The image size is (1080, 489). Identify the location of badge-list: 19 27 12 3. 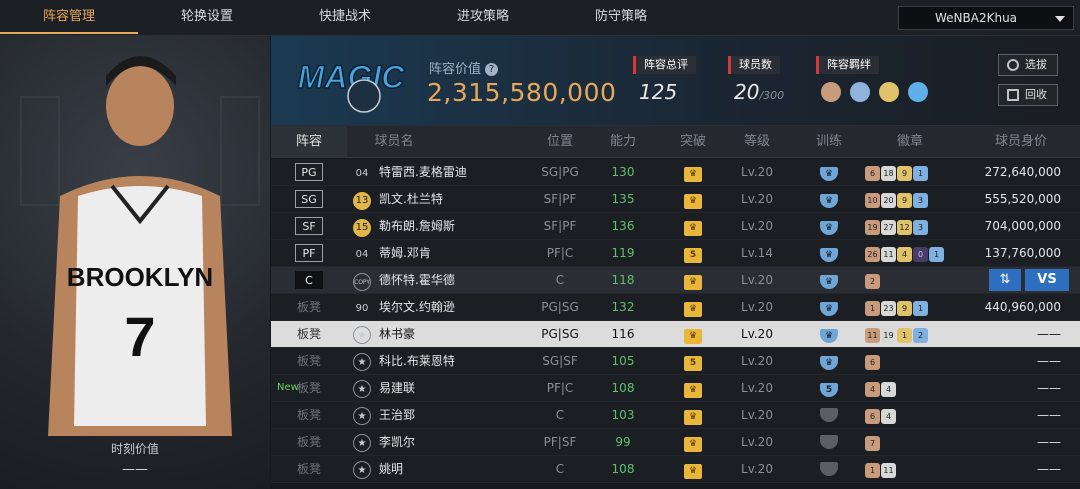
(915, 226).